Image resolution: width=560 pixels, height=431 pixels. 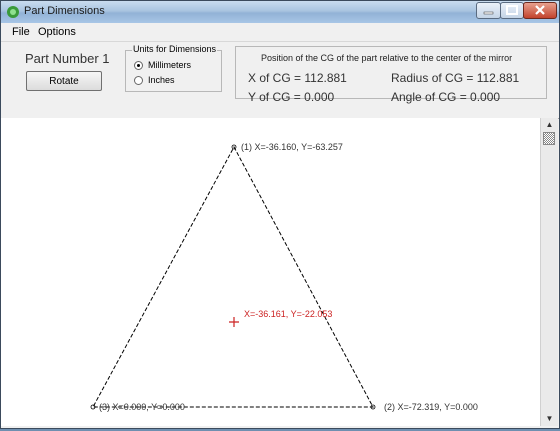 What do you see at coordinates (280, 32) in the screenshot?
I see `menu-bar: File Options` at bounding box center [280, 32].